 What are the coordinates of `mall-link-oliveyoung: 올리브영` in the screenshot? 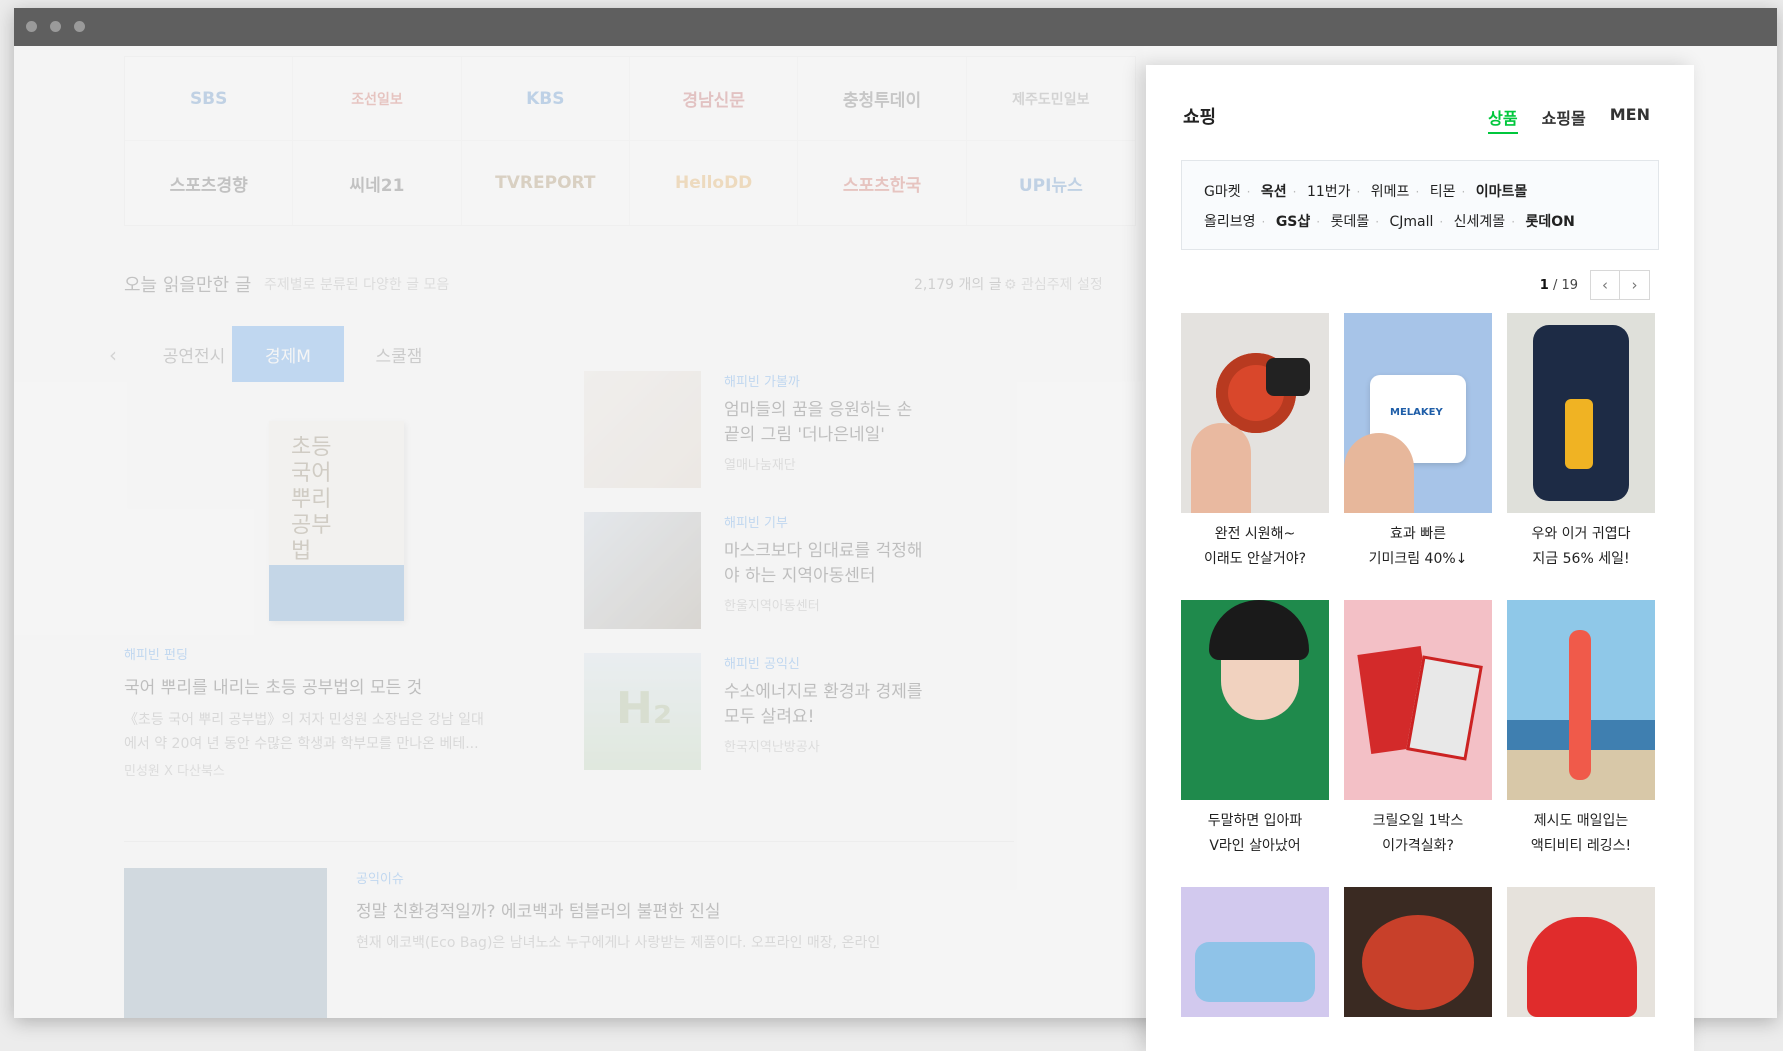 It's located at (1230, 222).